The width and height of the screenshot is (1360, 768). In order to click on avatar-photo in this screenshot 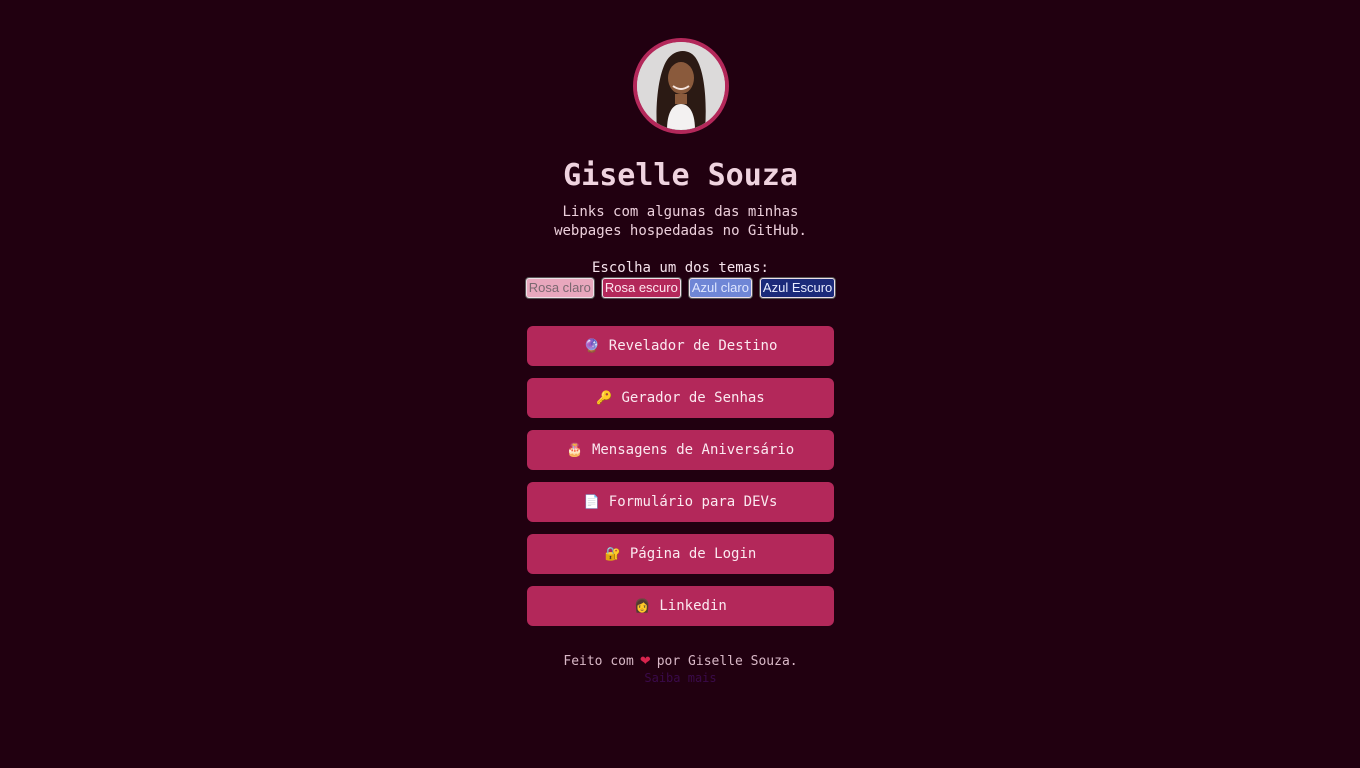, I will do `click(680, 86)`.